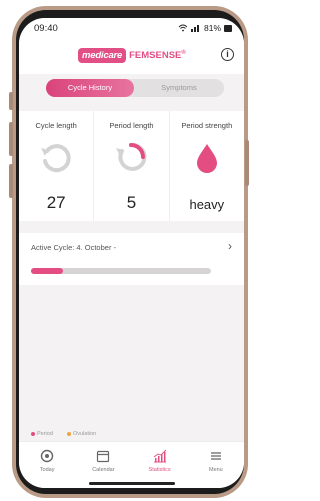 This screenshot has width=320, height=501. I want to click on bottom-tab-bar: Today Calendar Statistics Menu, so click(131, 464).